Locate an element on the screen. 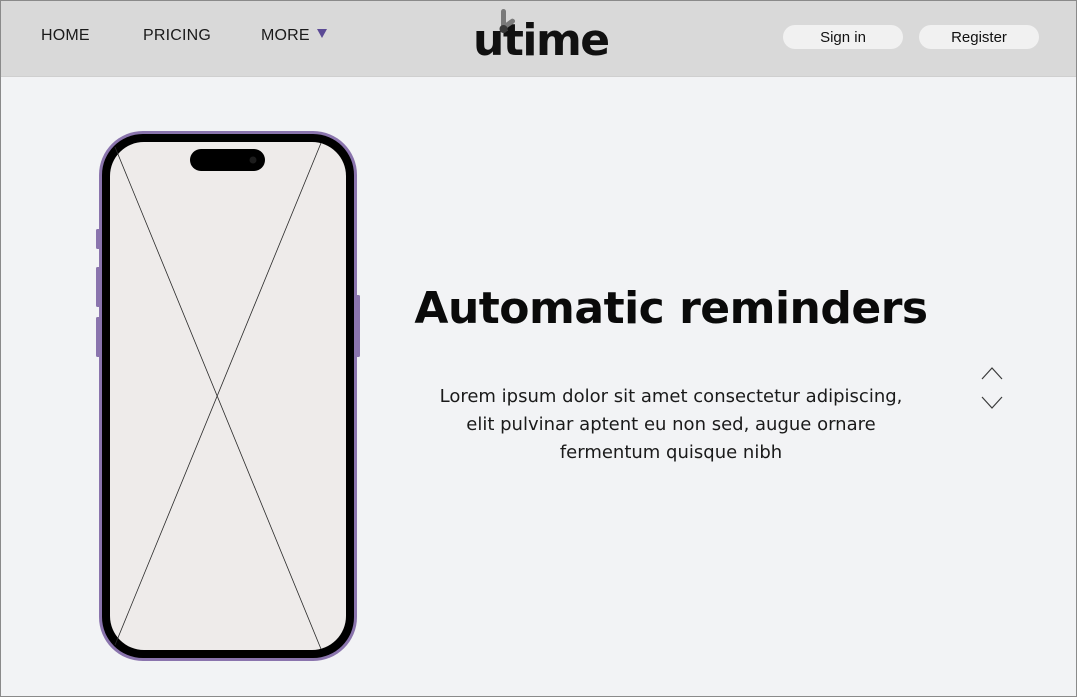  top-navigation-bar: HOME PRICING MORE utime Sign in Register is located at coordinates (538, 39).